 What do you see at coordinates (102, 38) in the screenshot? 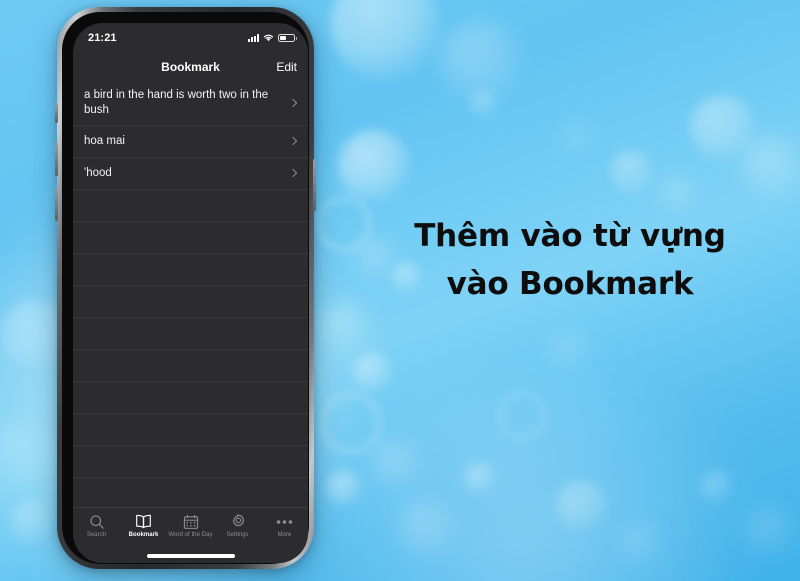
I see `status-bar-time: 21:21` at bounding box center [102, 38].